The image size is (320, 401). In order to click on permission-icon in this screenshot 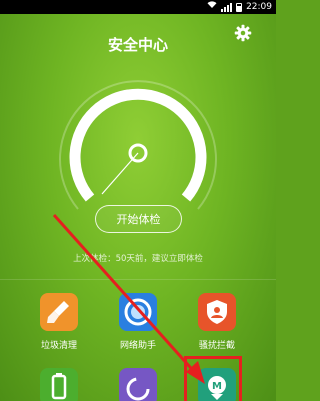, I will do `click(138, 384)`.